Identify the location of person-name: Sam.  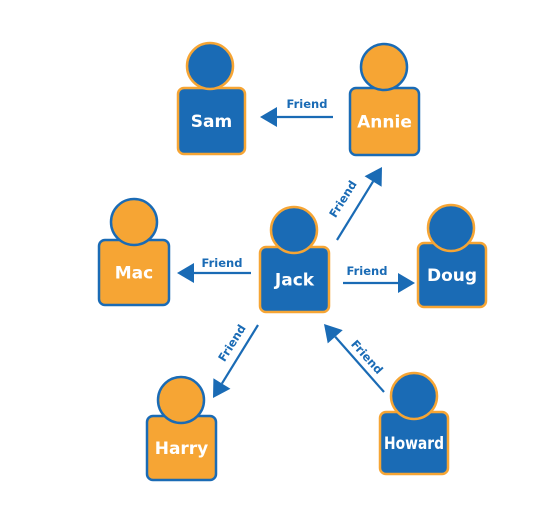
(211, 122).